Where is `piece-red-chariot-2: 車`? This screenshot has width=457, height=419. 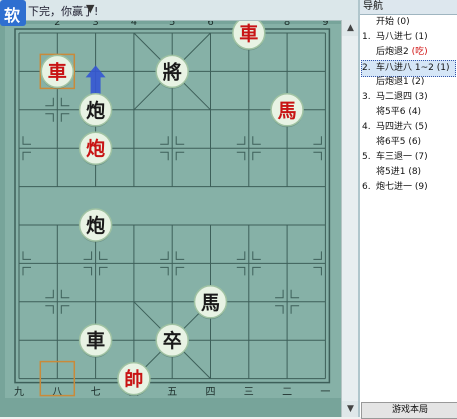 piece-red-chariot-2: 車 is located at coordinates (57, 71).